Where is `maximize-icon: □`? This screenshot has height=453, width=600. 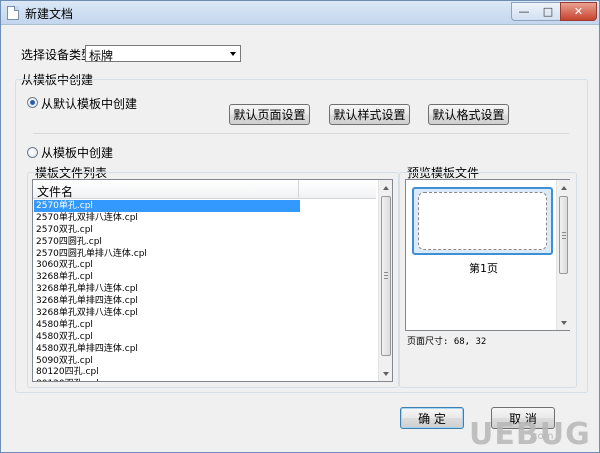
maximize-icon: □ is located at coordinates (548, 11).